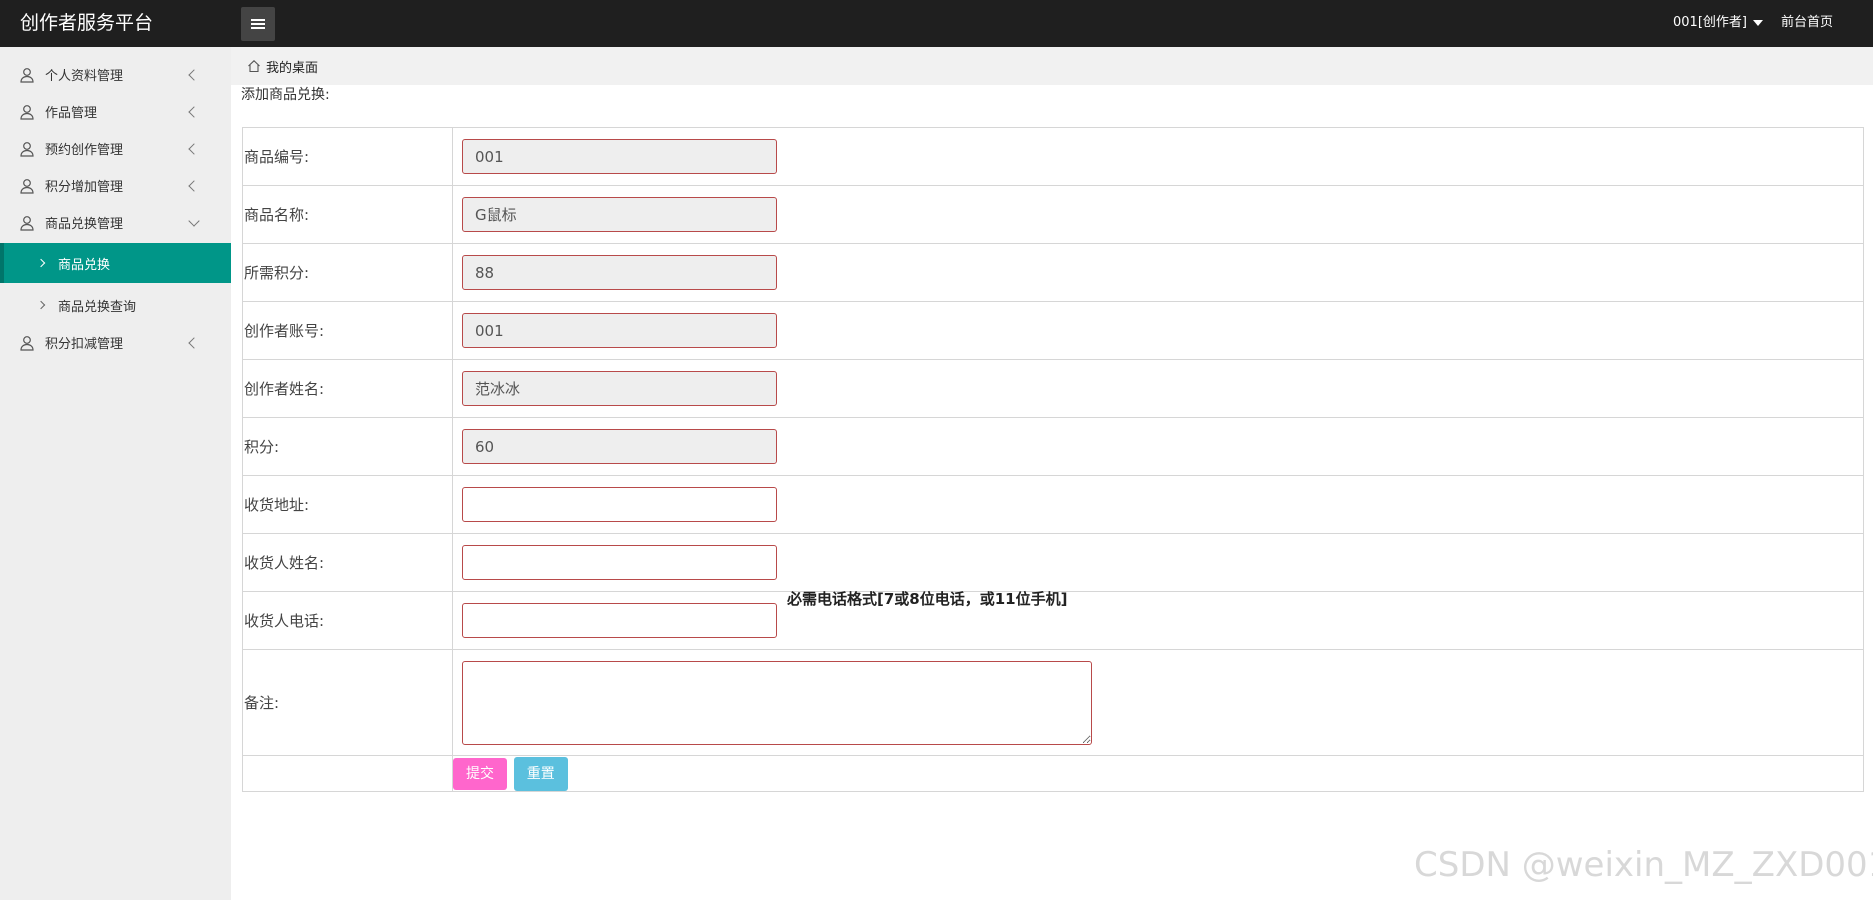  What do you see at coordinates (347, 620) in the screenshot?
I see `field-label: 收货人电话:` at bounding box center [347, 620].